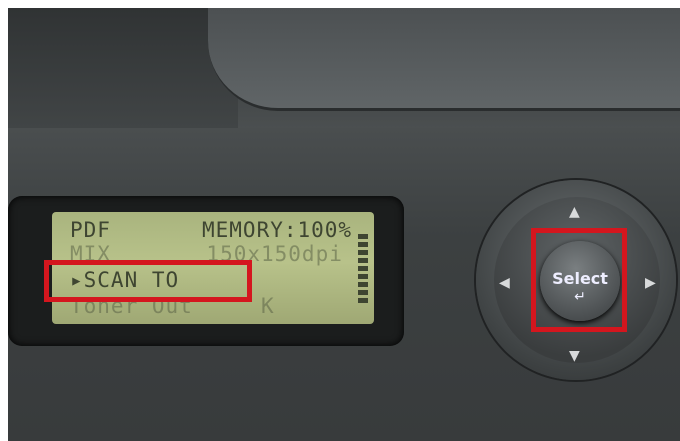  What do you see at coordinates (579, 280) in the screenshot?
I see `select-highlight` at bounding box center [579, 280].